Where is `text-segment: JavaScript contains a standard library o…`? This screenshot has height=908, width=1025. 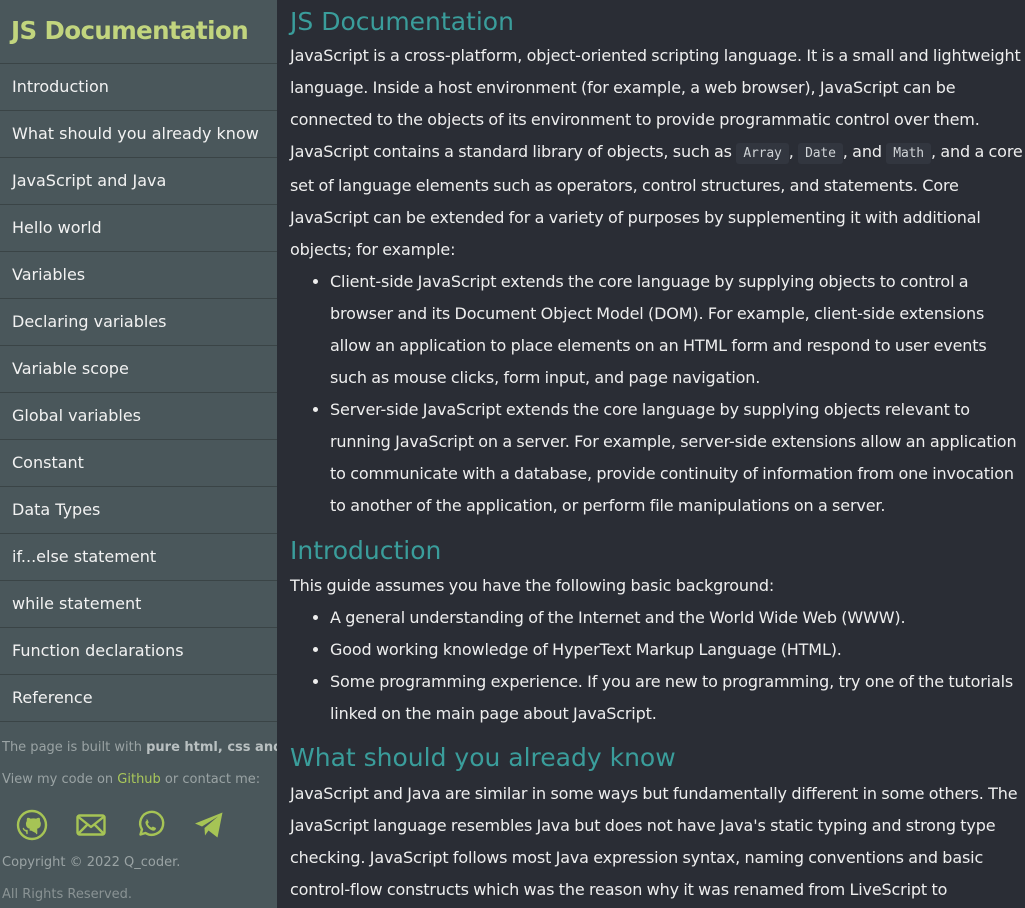
text-segment: JavaScript contains a standard library o… is located at coordinates (513, 151).